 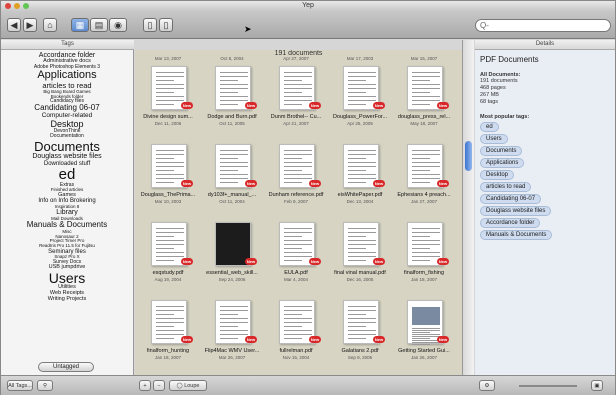 What do you see at coordinates (511, 198) in the screenshot?
I see `popular-tag: Candidating 06-07` at bounding box center [511, 198].